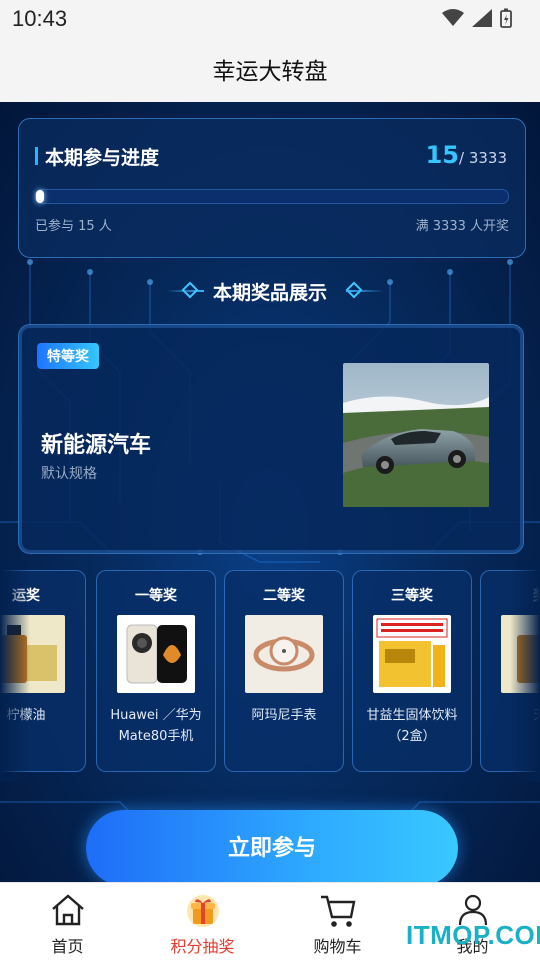  I want to click on divider-right, so click(365, 291).